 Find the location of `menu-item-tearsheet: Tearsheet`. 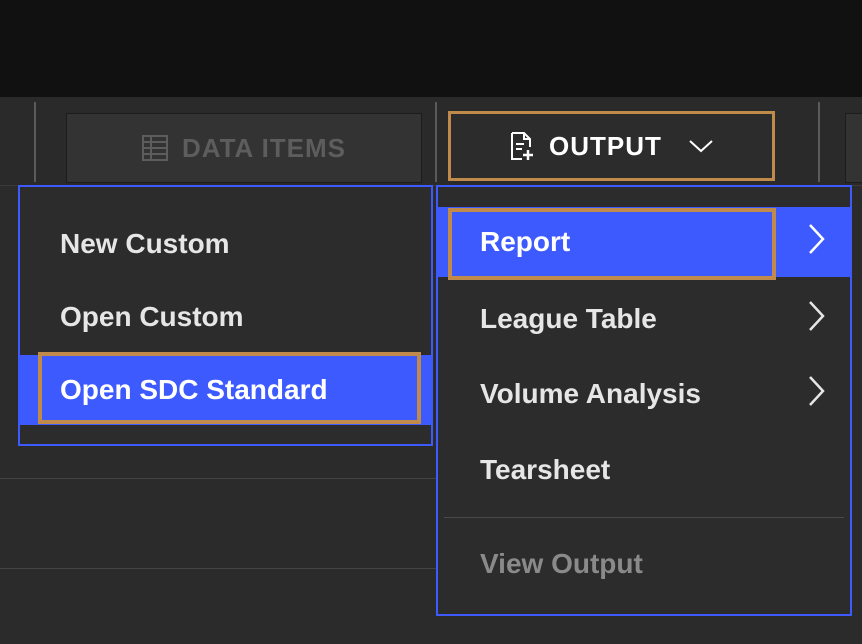

menu-item-tearsheet: Tearsheet is located at coordinates (644, 470).